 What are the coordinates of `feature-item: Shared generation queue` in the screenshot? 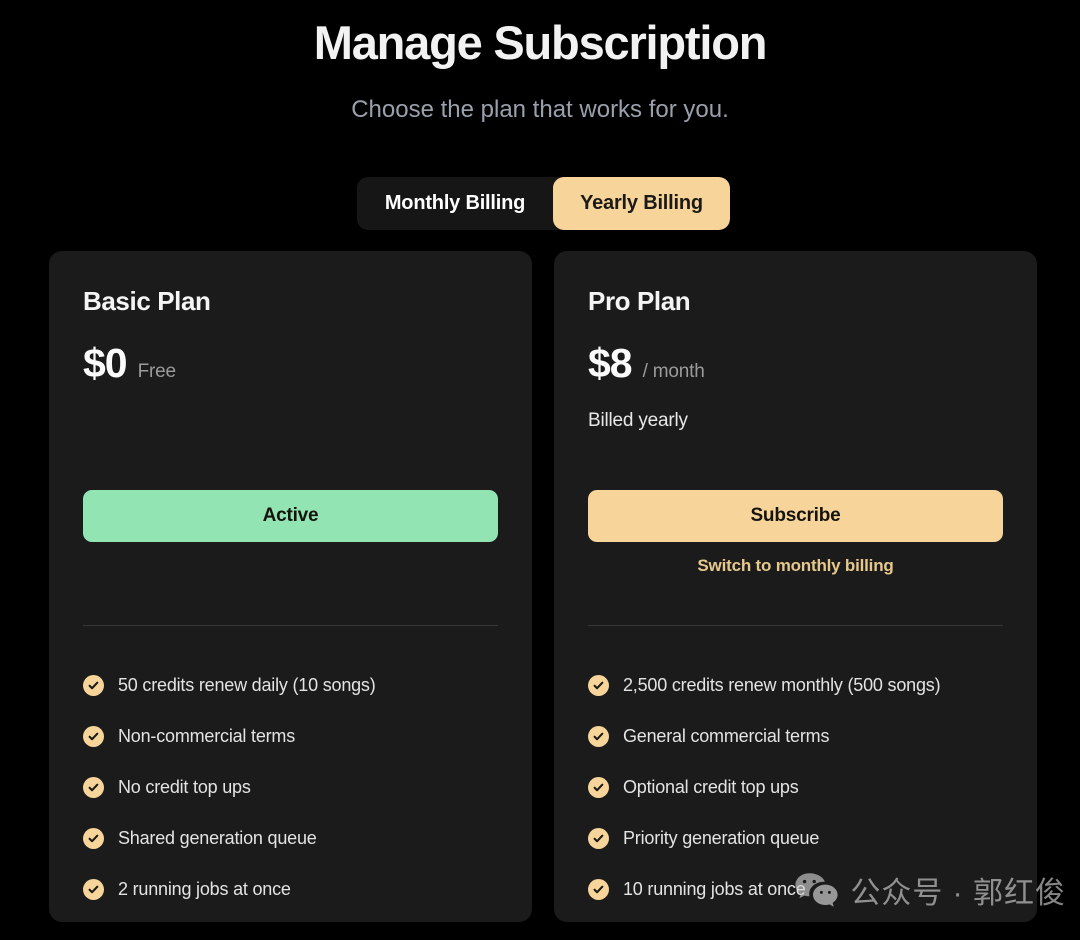 It's located at (298, 838).